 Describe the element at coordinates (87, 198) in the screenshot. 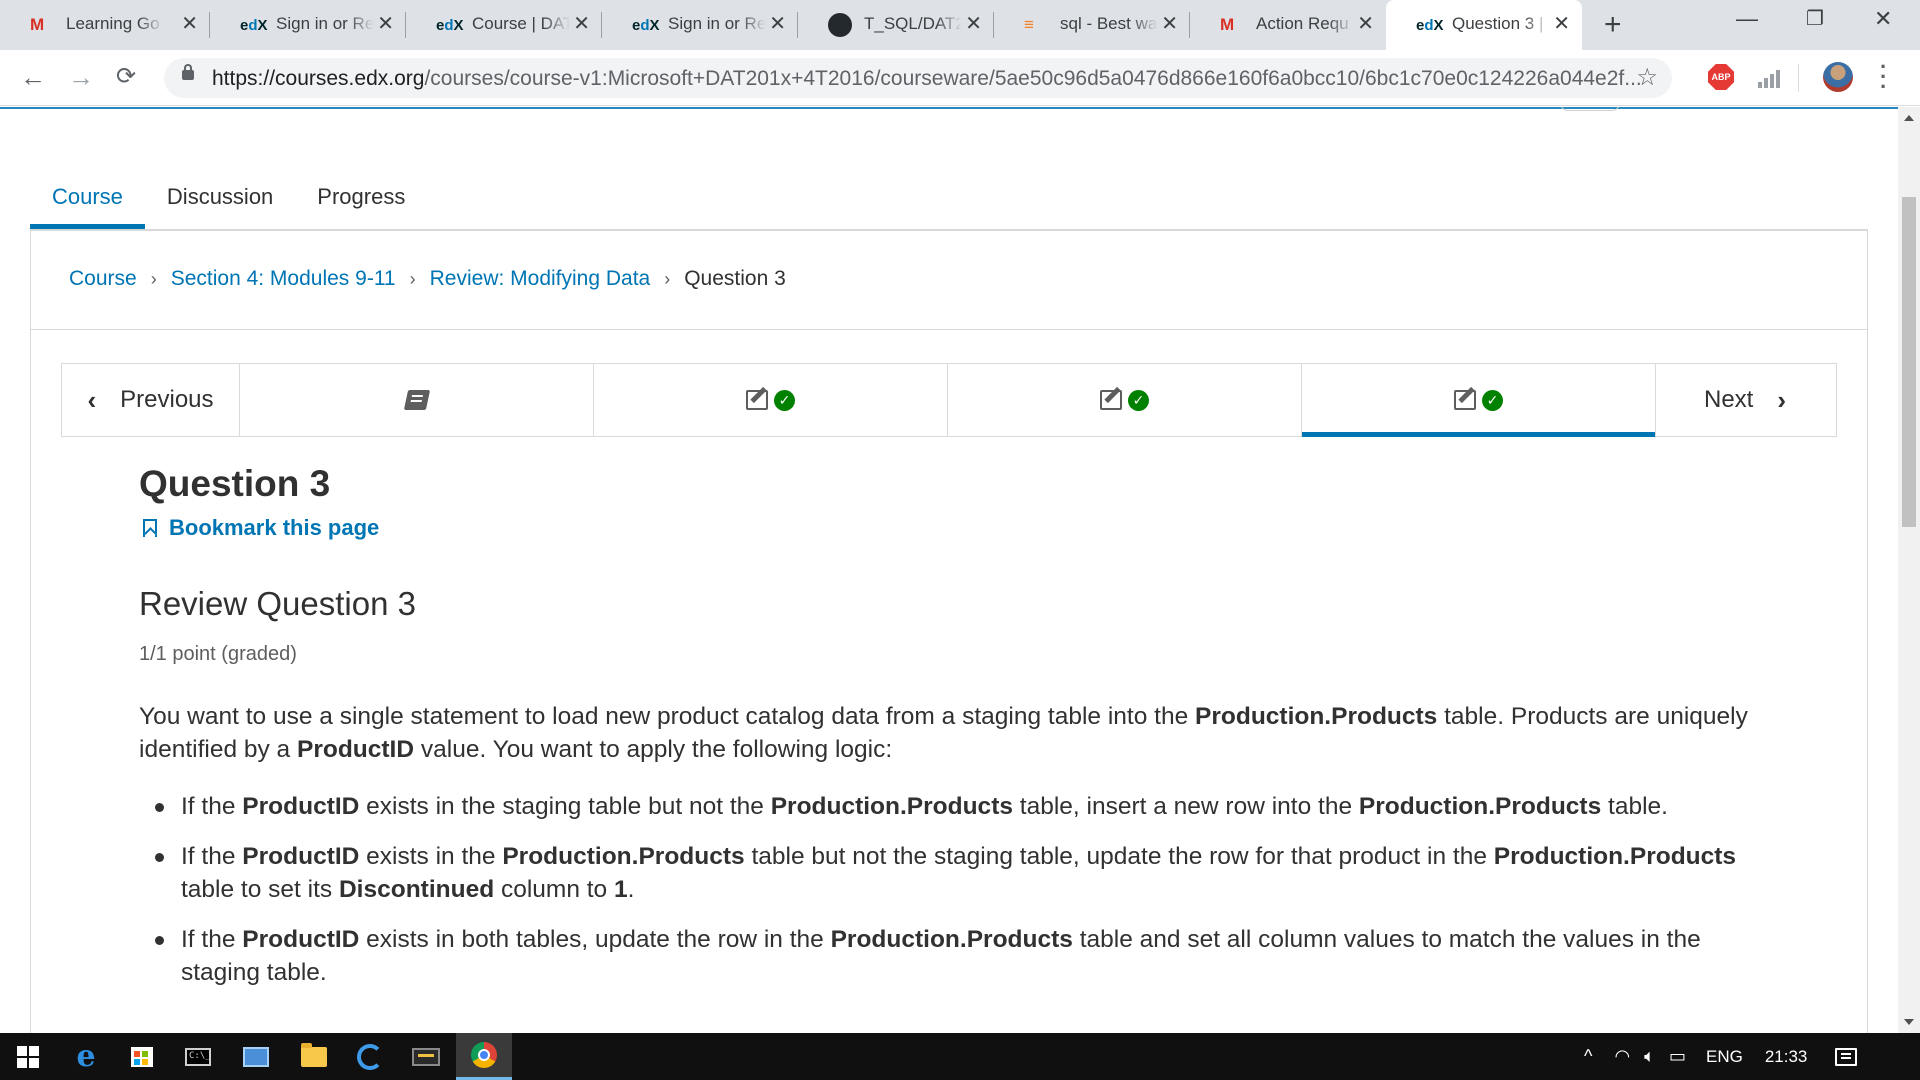

I see `tab-course: Course` at that location.